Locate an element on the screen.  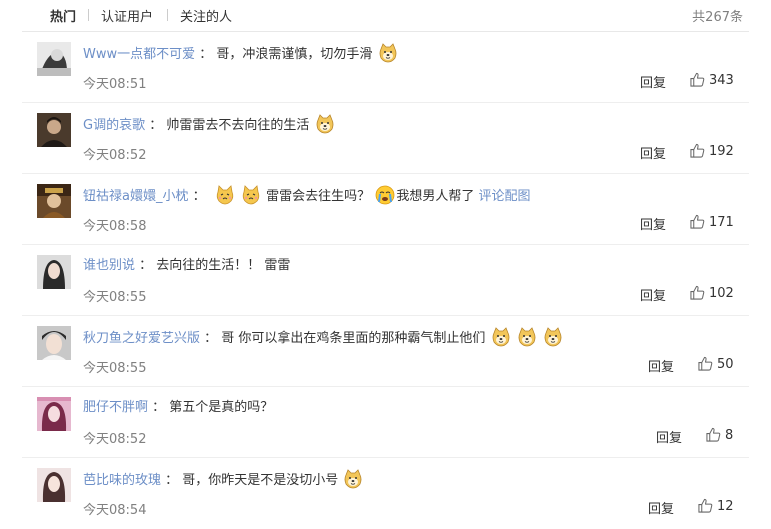
tab-hot: 热门 is located at coordinates (63, 15).